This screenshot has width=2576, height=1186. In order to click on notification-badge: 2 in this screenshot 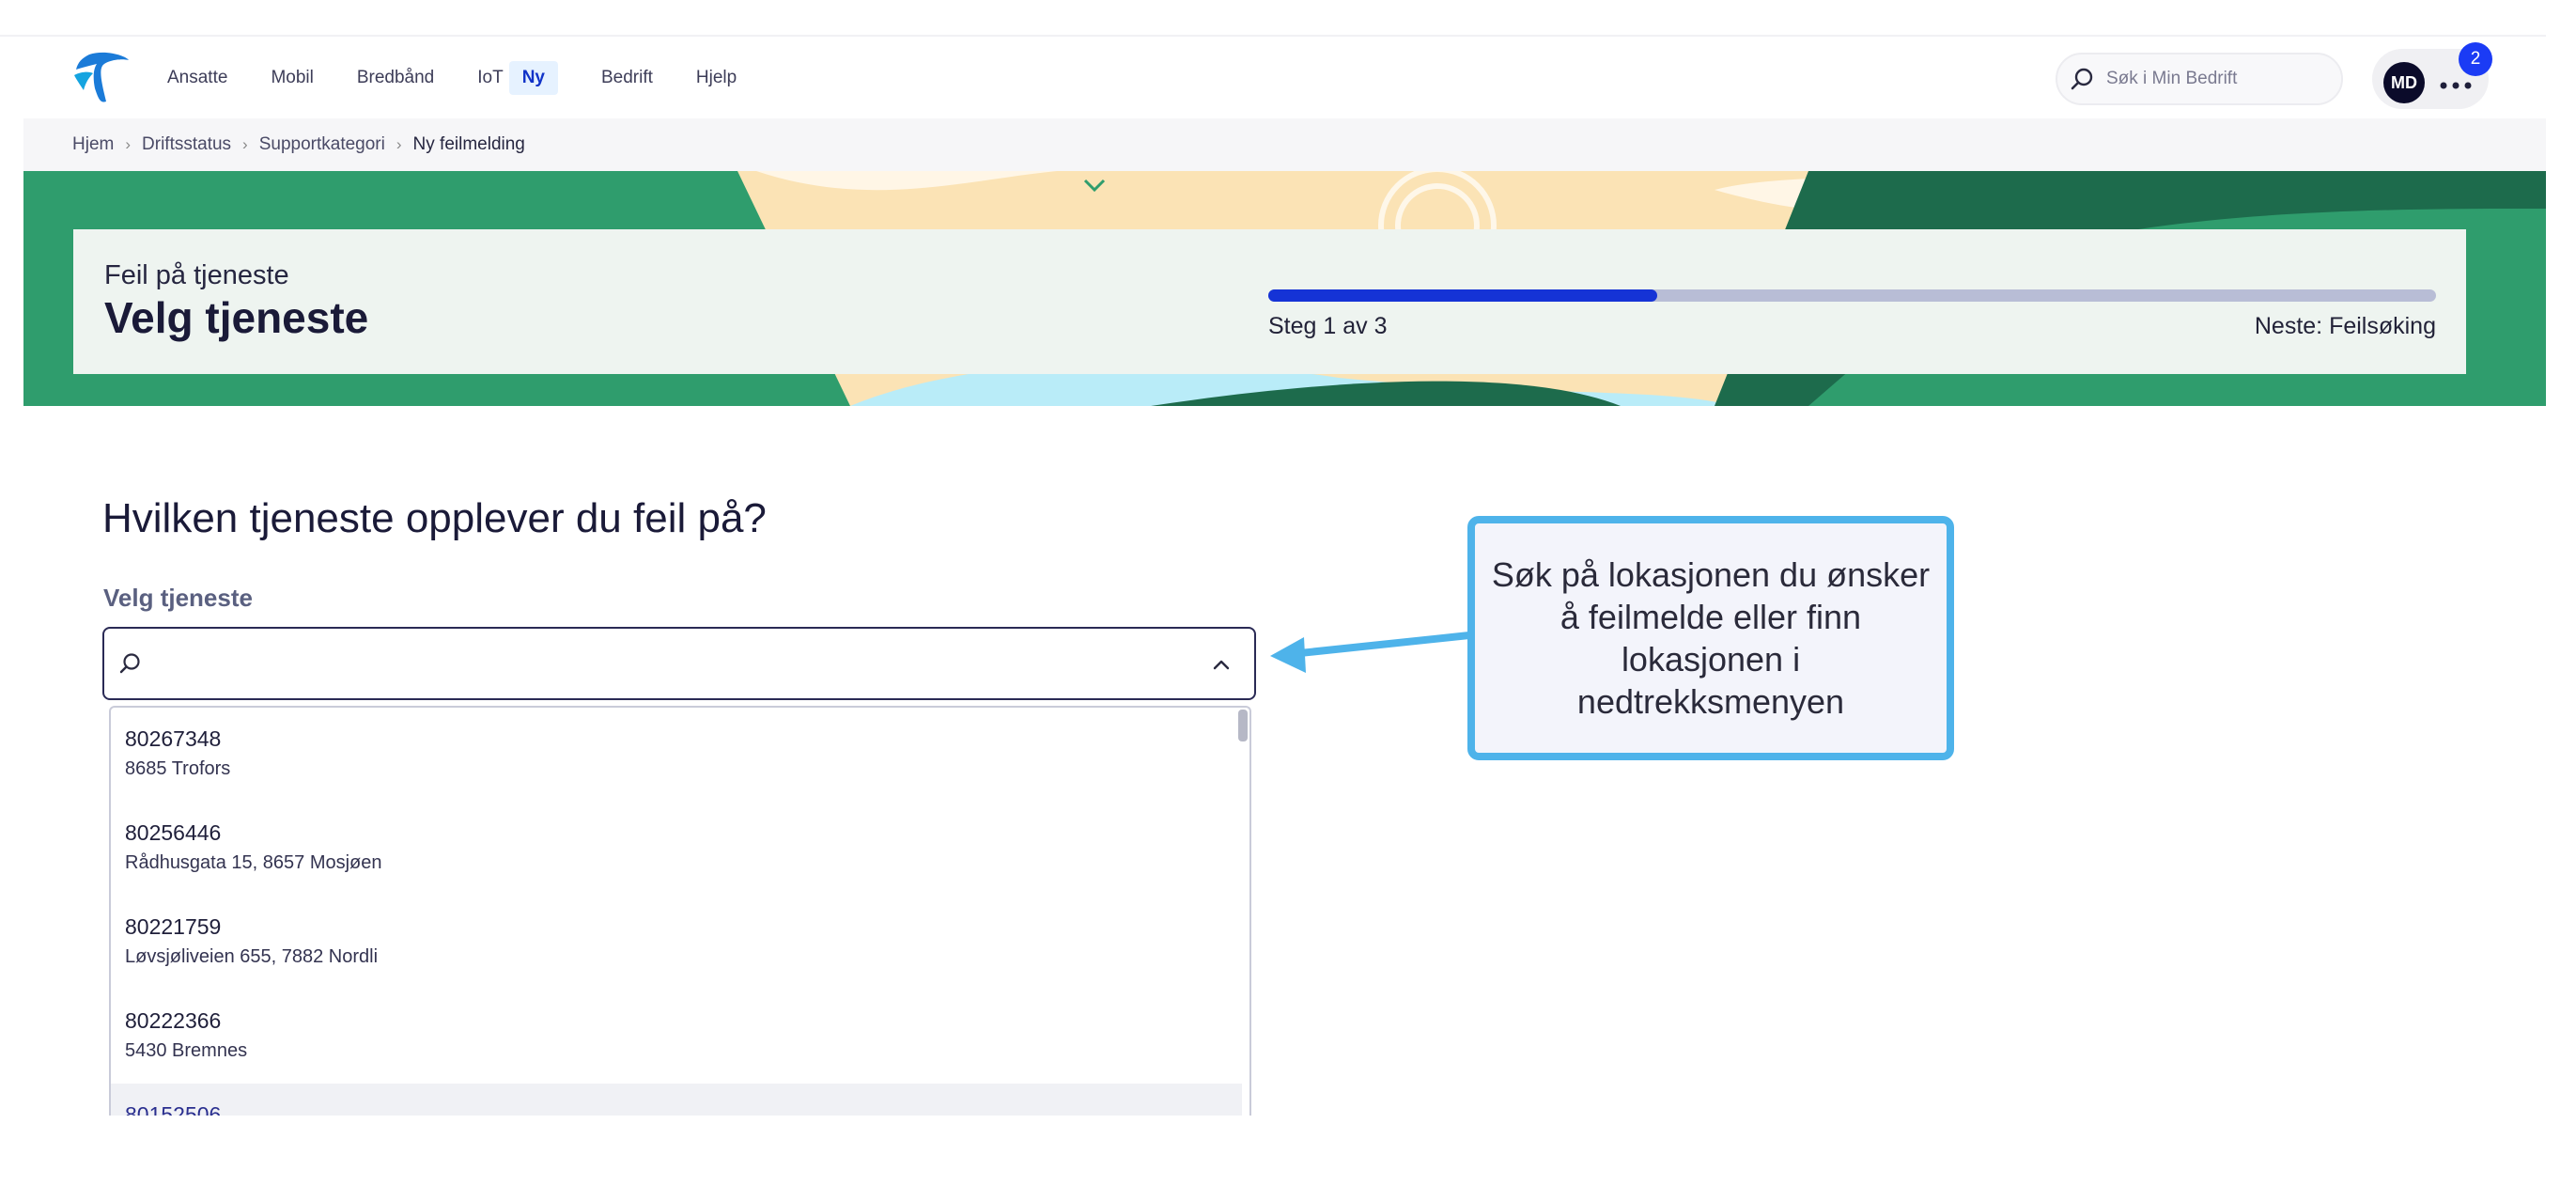, I will do `click(2475, 59)`.